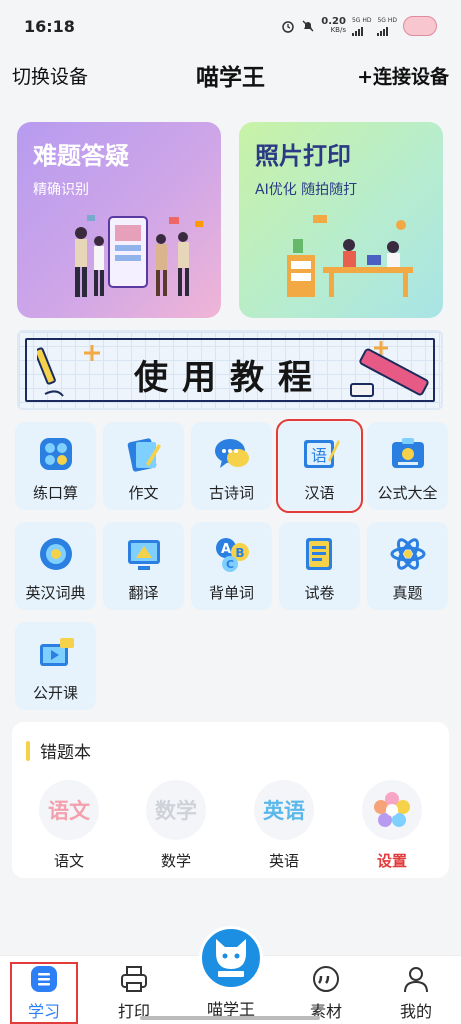  I want to click on tile-composition: 作文, so click(143, 466).